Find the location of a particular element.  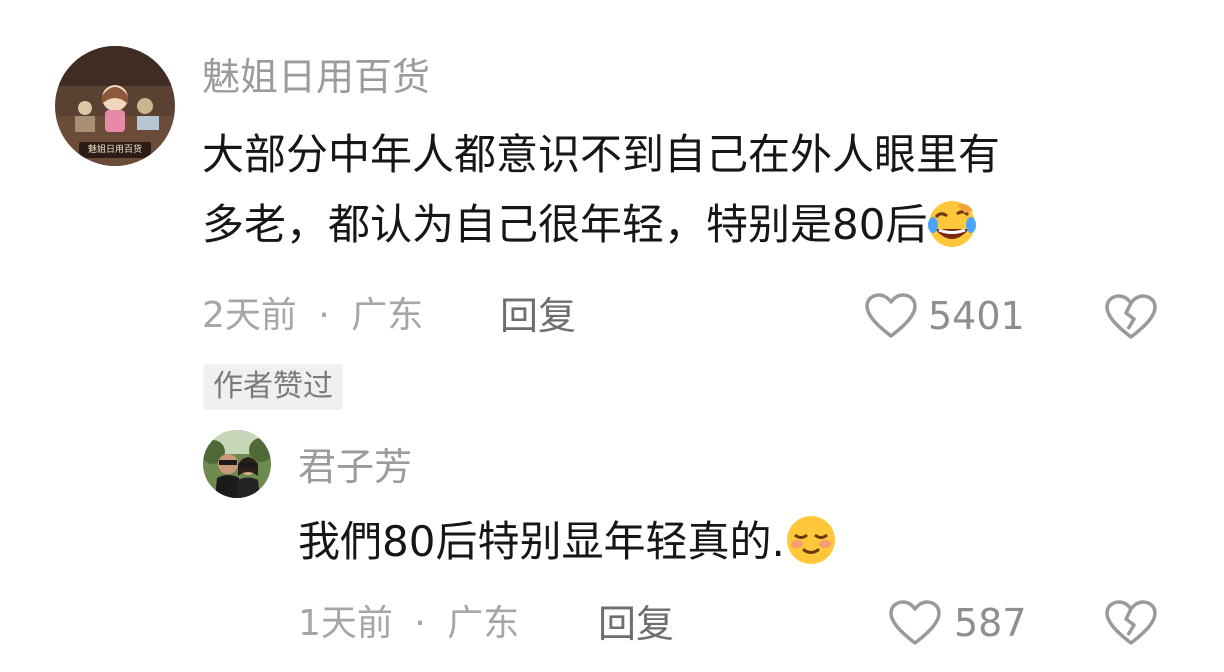

like-count: 587 is located at coordinates (990, 623).